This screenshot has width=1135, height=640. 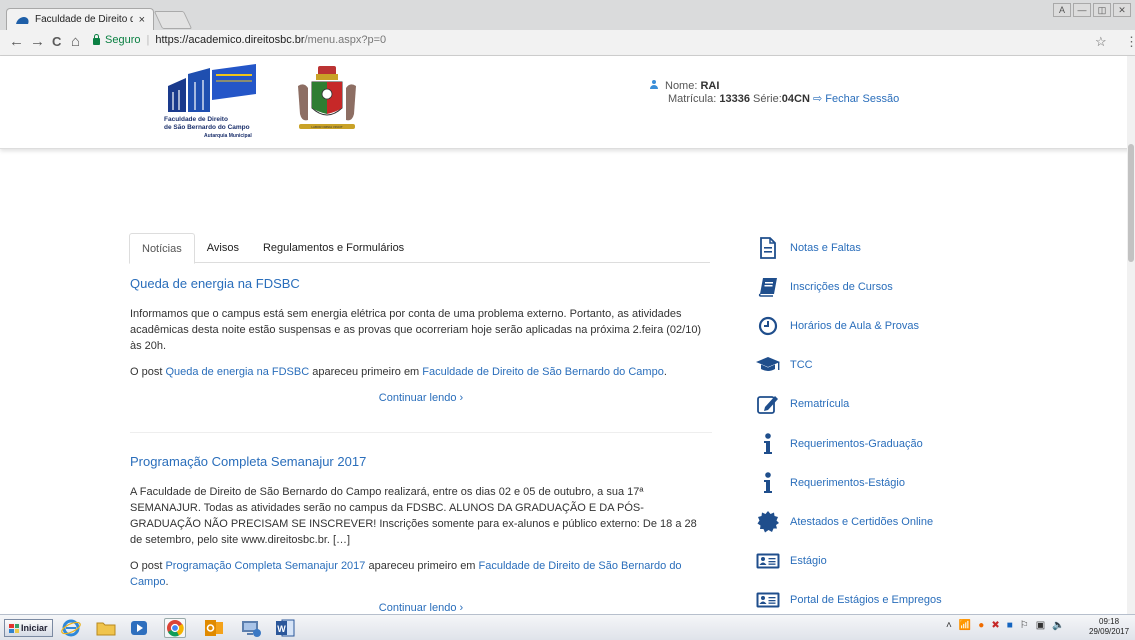 What do you see at coordinates (1058, 625) in the screenshot?
I see `volume-icon: 🔈` at bounding box center [1058, 625].